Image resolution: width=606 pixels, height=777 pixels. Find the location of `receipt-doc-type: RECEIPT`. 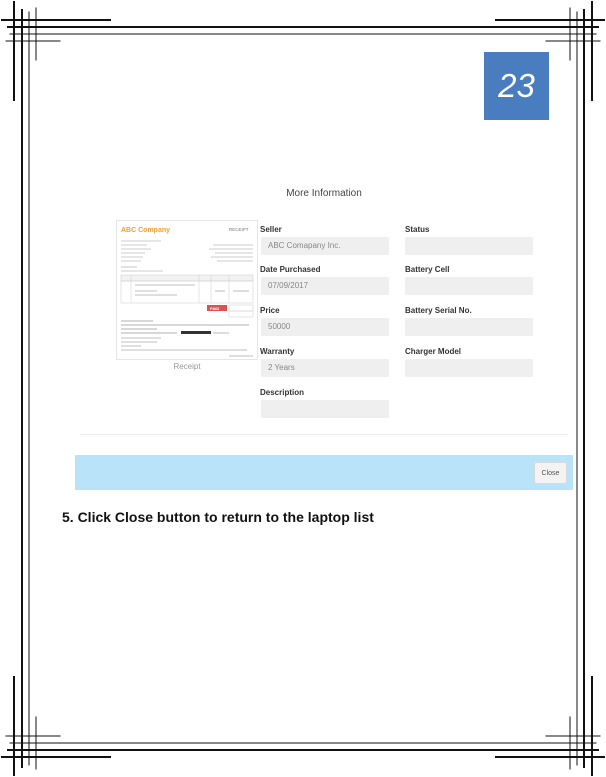

receipt-doc-type: RECEIPT is located at coordinates (239, 229).